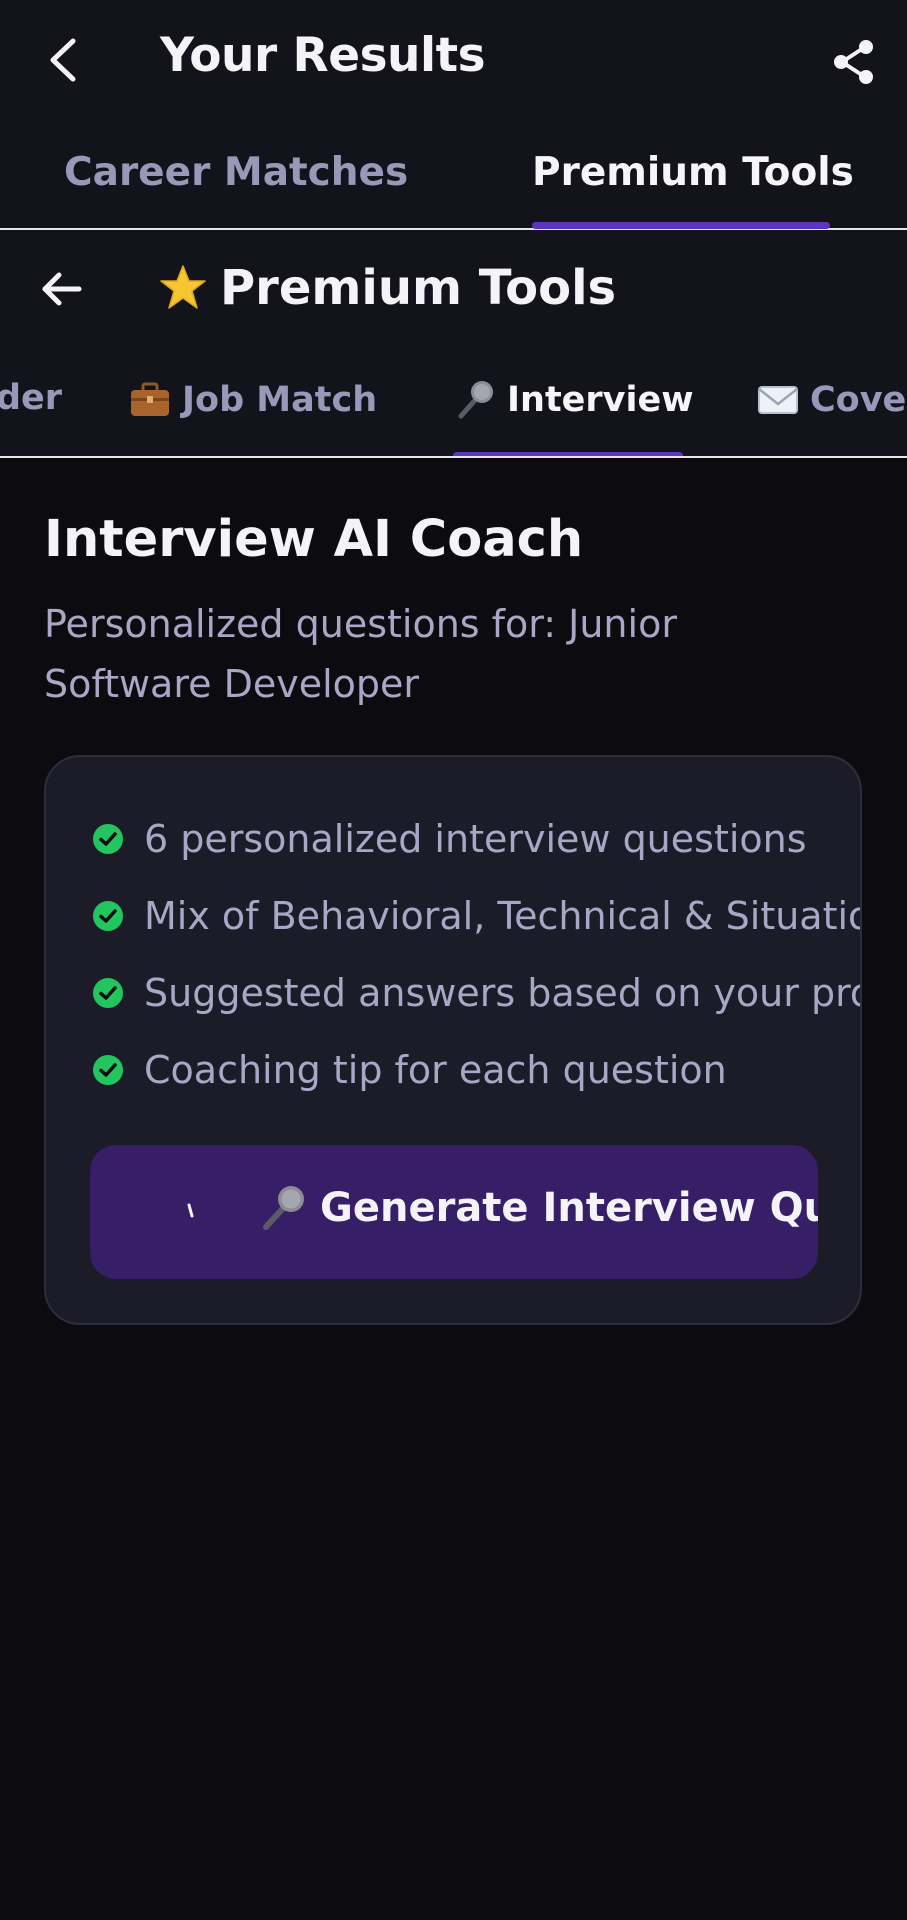 This screenshot has width=907, height=1920. I want to click on share-button, so click(854, 62).